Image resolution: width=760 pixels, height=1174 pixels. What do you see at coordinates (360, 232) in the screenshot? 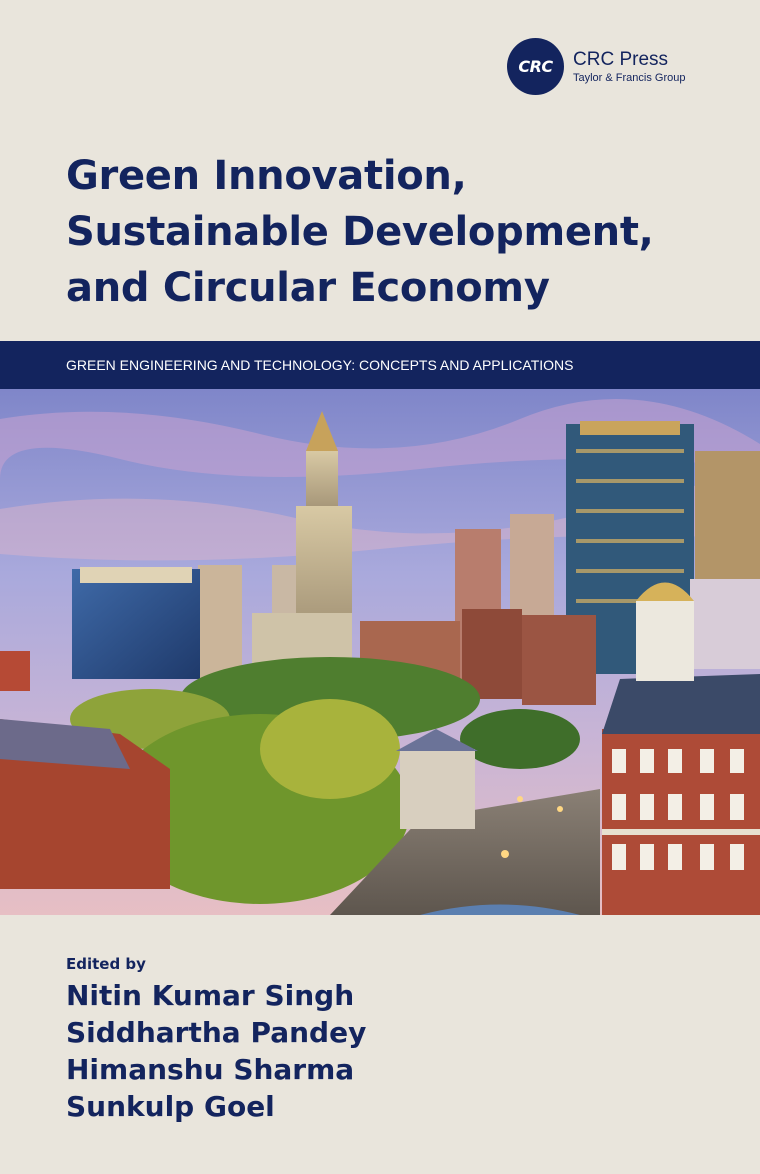
I see `title-line-2: Sustainable Development,` at bounding box center [360, 232].